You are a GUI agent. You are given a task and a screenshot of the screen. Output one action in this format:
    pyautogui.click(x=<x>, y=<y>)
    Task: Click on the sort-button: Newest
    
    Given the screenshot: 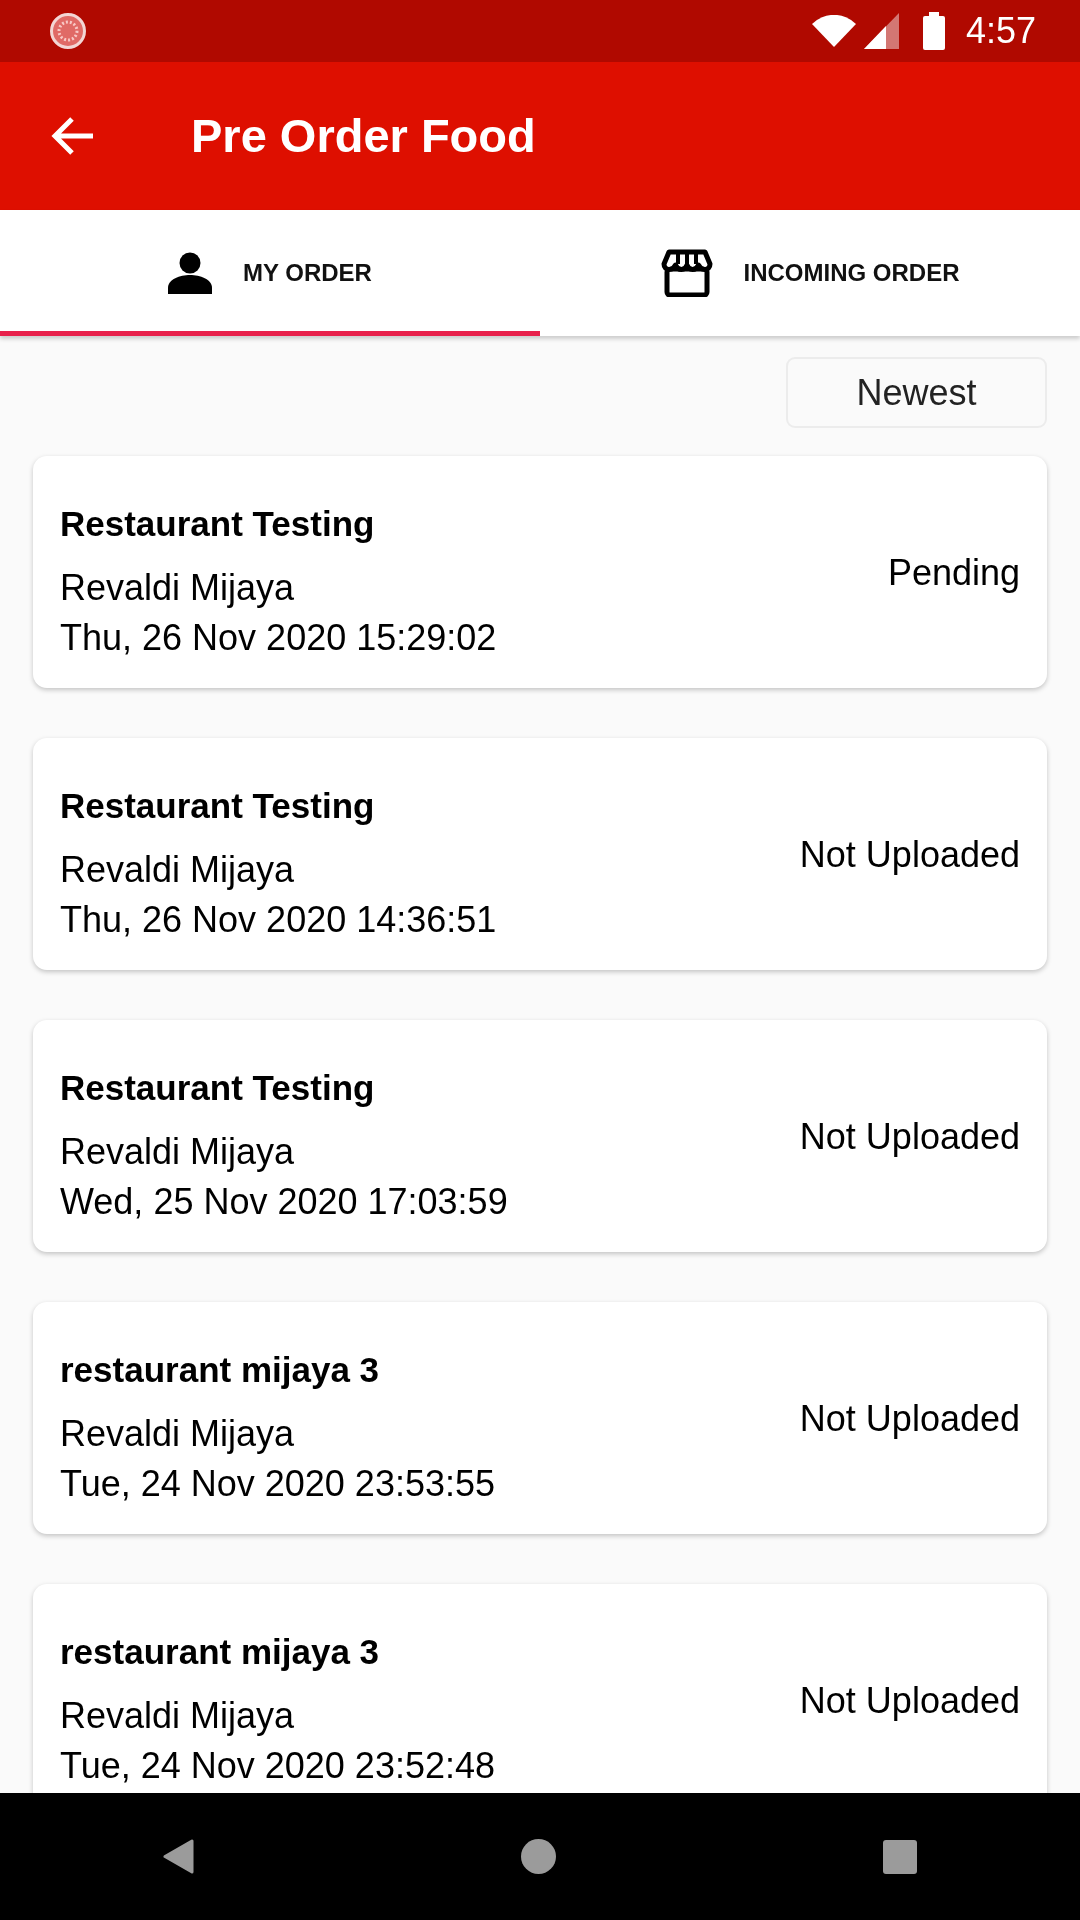 What is the action you would take?
    pyautogui.click(x=916, y=392)
    